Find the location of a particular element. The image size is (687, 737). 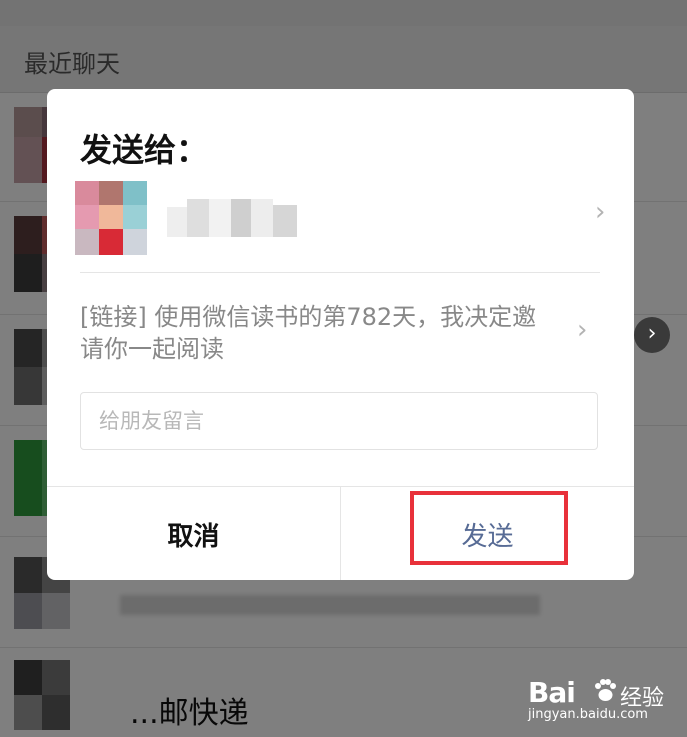

recipient-avatar is located at coordinates (111, 218).